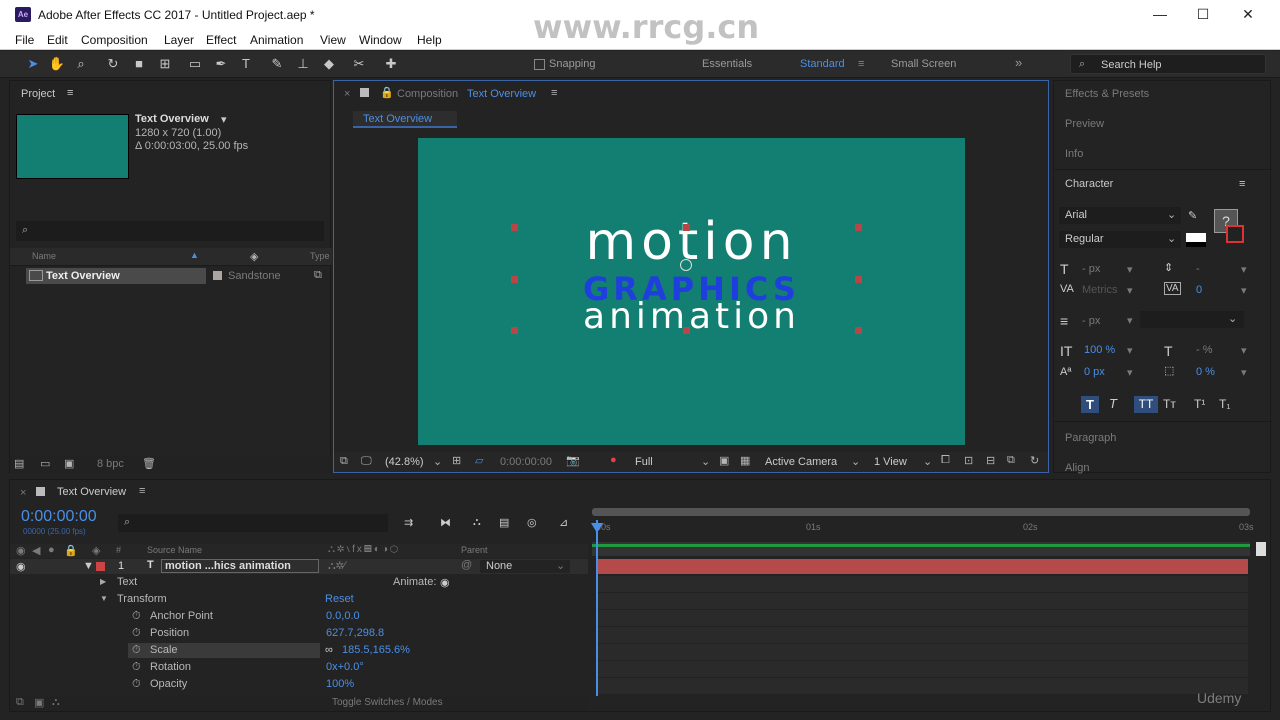 This screenshot has width=1280, height=720. What do you see at coordinates (554, 93) in the screenshot?
I see `panel-menu-icon: ≡` at bounding box center [554, 93].